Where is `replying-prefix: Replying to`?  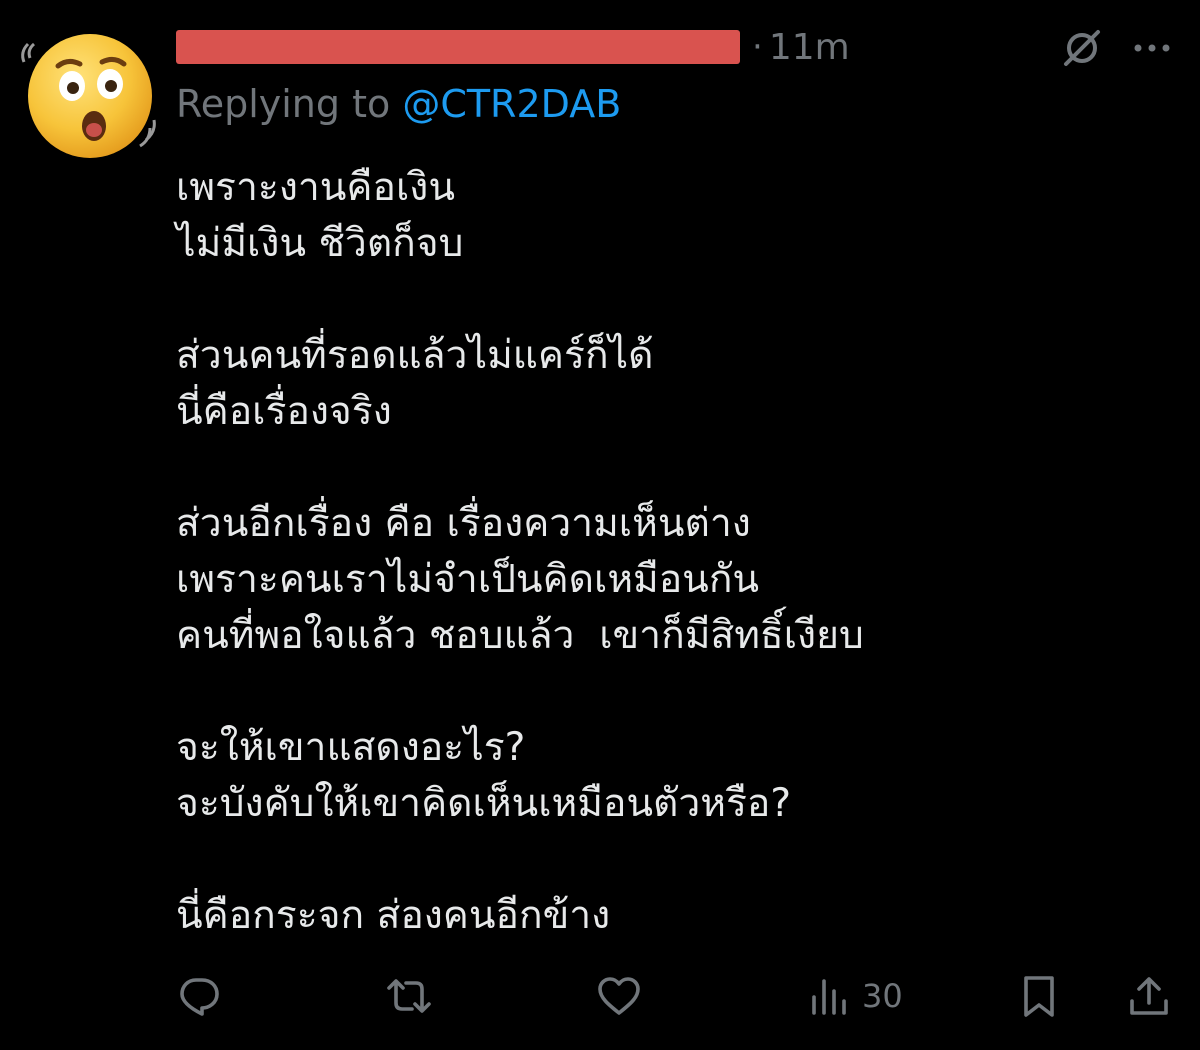 replying-prefix: Replying to is located at coordinates (289, 104).